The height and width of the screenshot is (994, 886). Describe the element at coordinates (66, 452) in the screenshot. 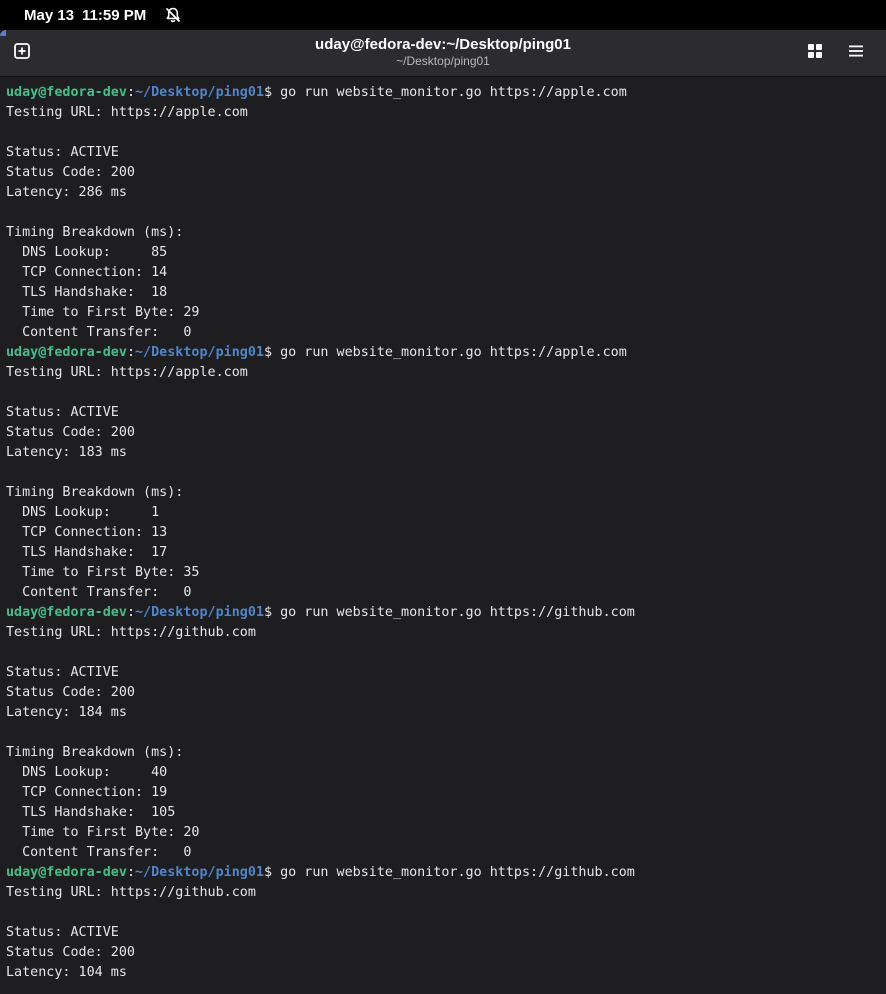

I see `output-line: Latency: 183 ms` at that location.